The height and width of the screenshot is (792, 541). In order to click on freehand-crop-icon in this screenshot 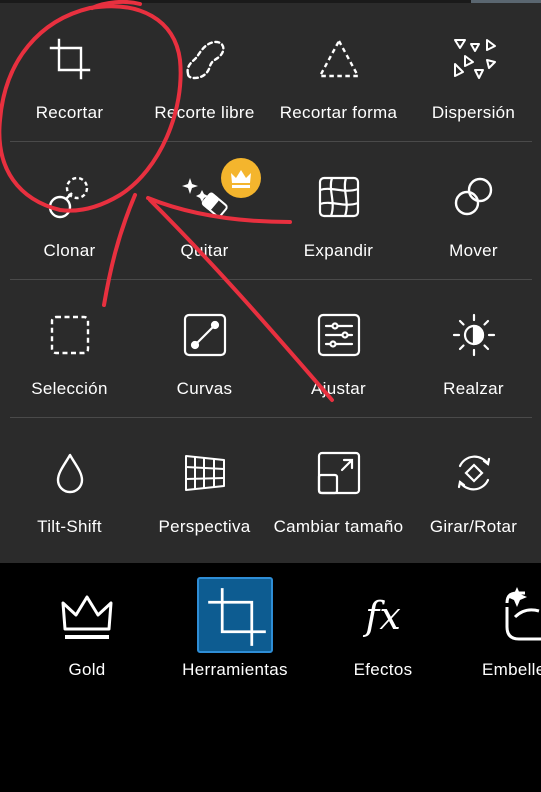, I will do `click(205, 59)`.